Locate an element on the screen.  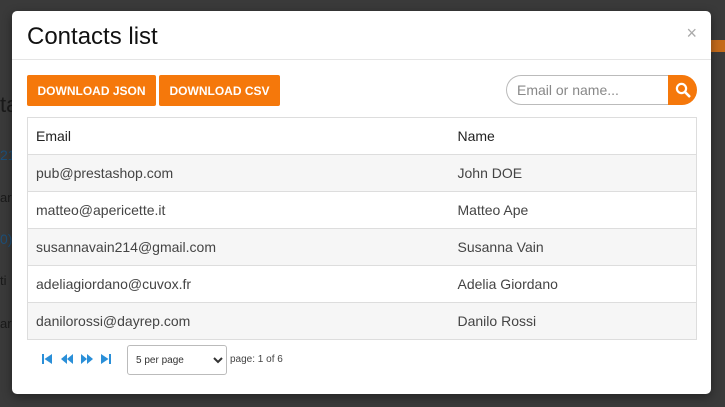
email-cell: adeliagiordano@cuvox.fr is located at coordinates (238, 284).